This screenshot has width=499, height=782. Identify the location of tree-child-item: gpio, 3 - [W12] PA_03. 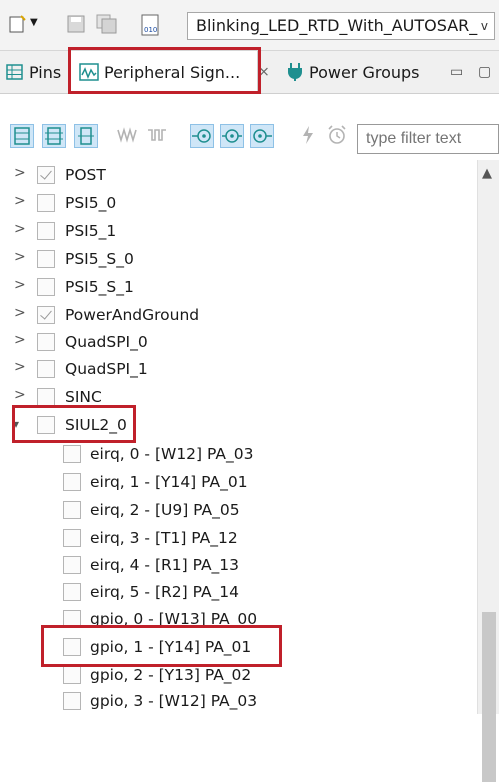
(238, 701).